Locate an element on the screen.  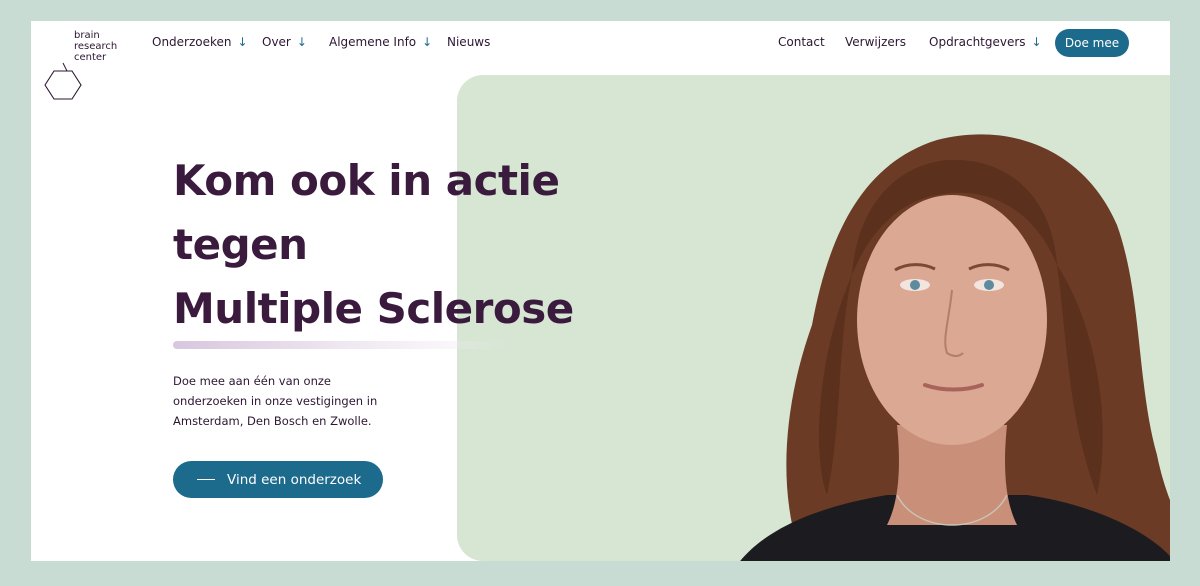
nav-verwijzers: Verwijzers is located at coordinates (875, 42).